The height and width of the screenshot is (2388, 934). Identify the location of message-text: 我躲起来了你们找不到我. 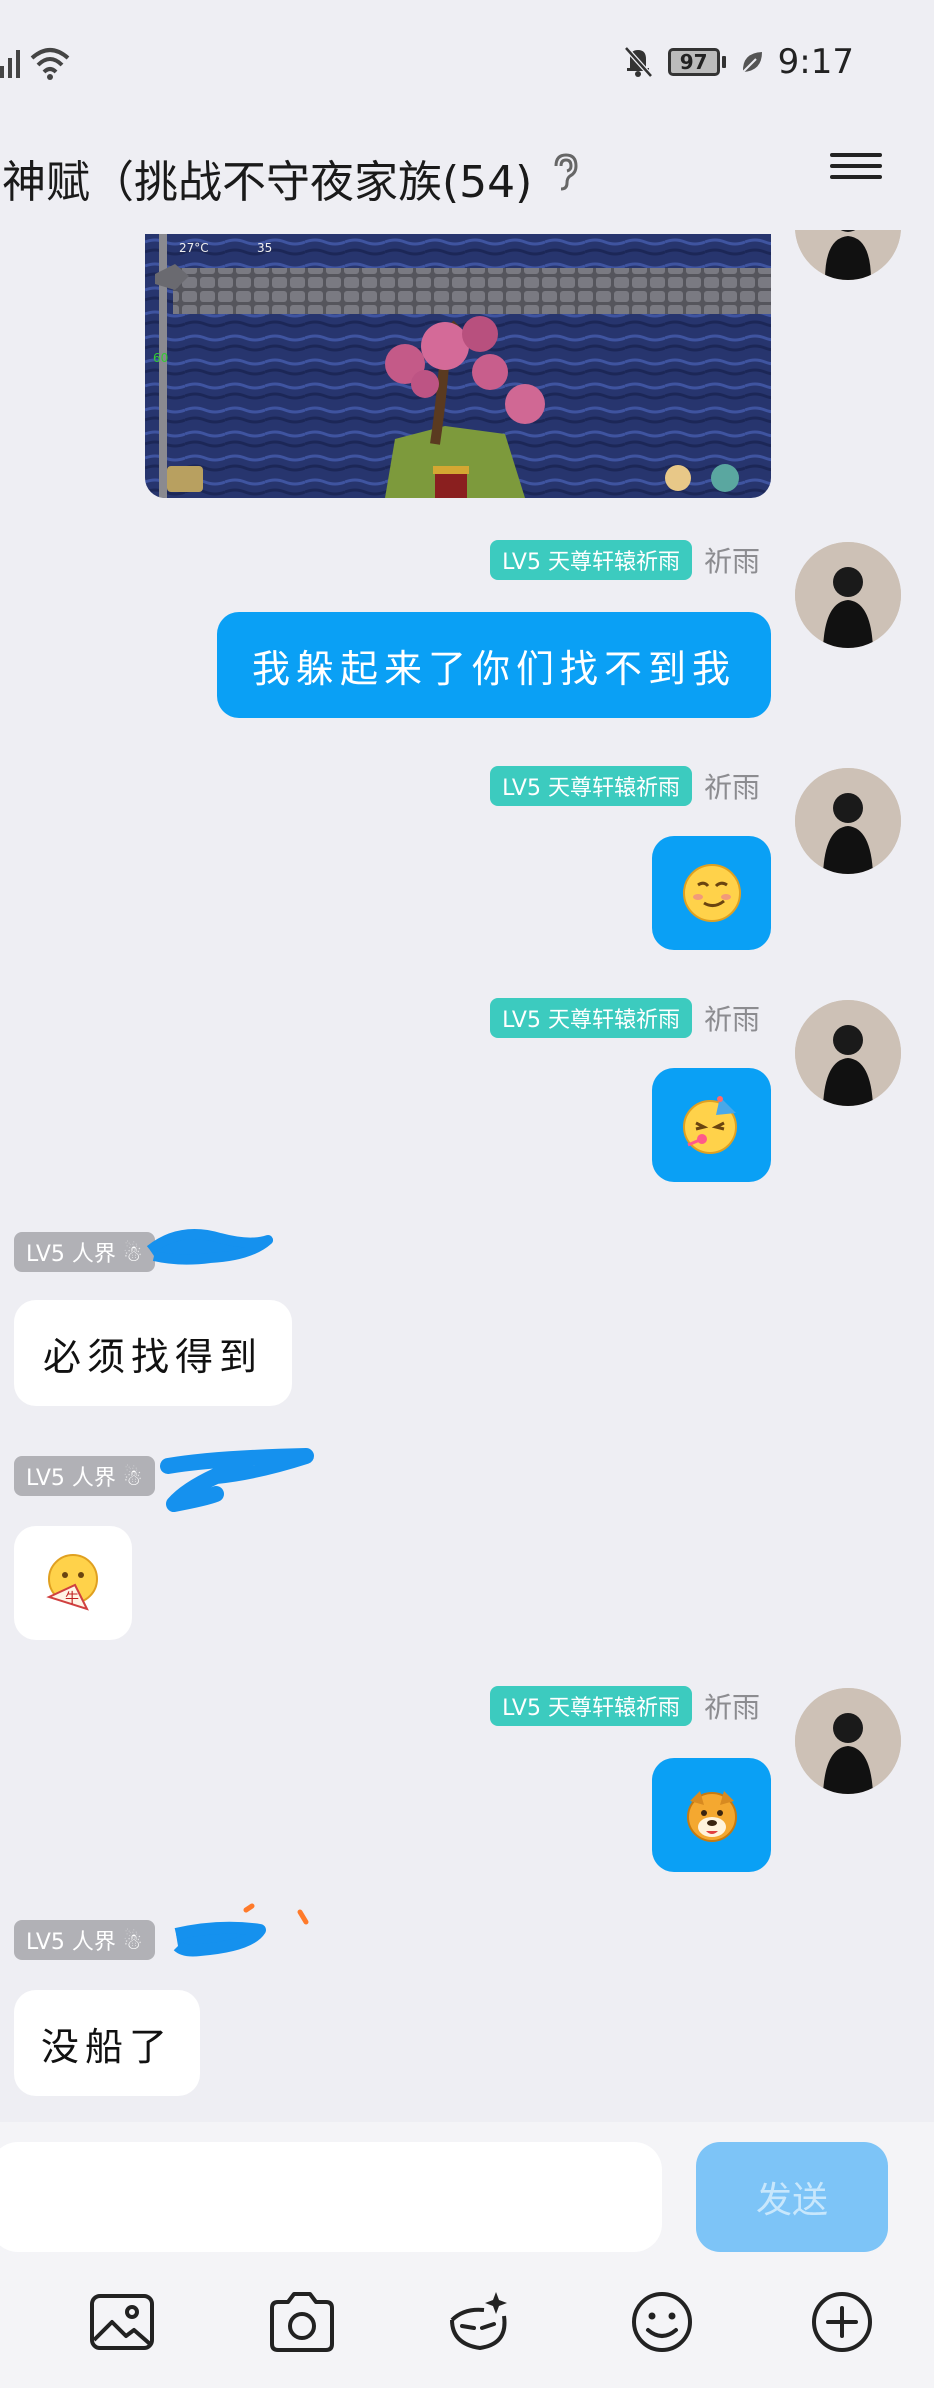
(493, 668).